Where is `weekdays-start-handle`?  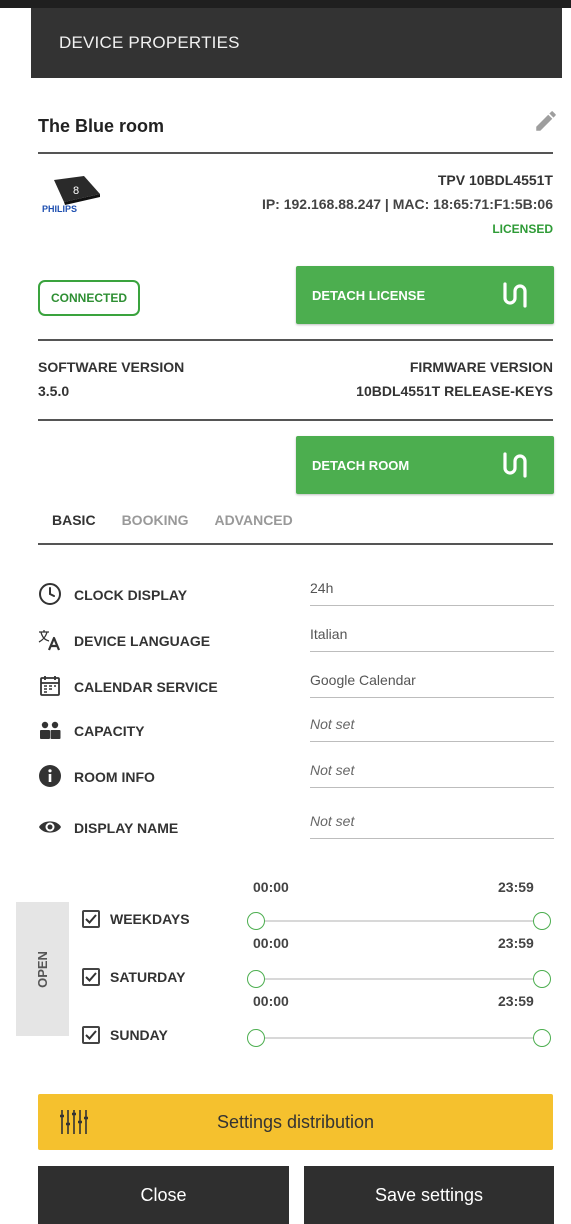
weekdays-start-handle is located at coordinates (256, 921).